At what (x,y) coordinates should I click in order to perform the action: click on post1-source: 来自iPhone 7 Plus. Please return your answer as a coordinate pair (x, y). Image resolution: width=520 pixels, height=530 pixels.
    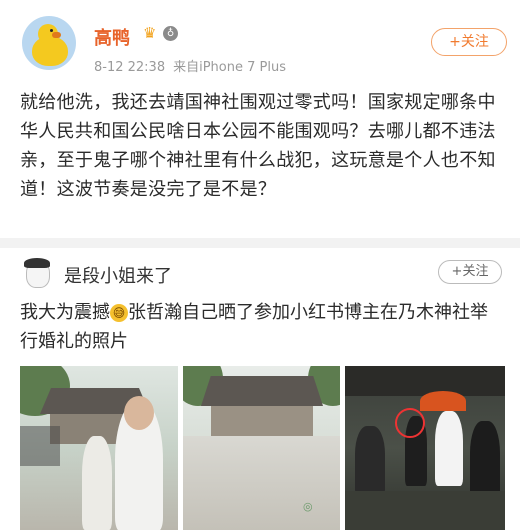
    Looking at the image, I should click on (229, 67).